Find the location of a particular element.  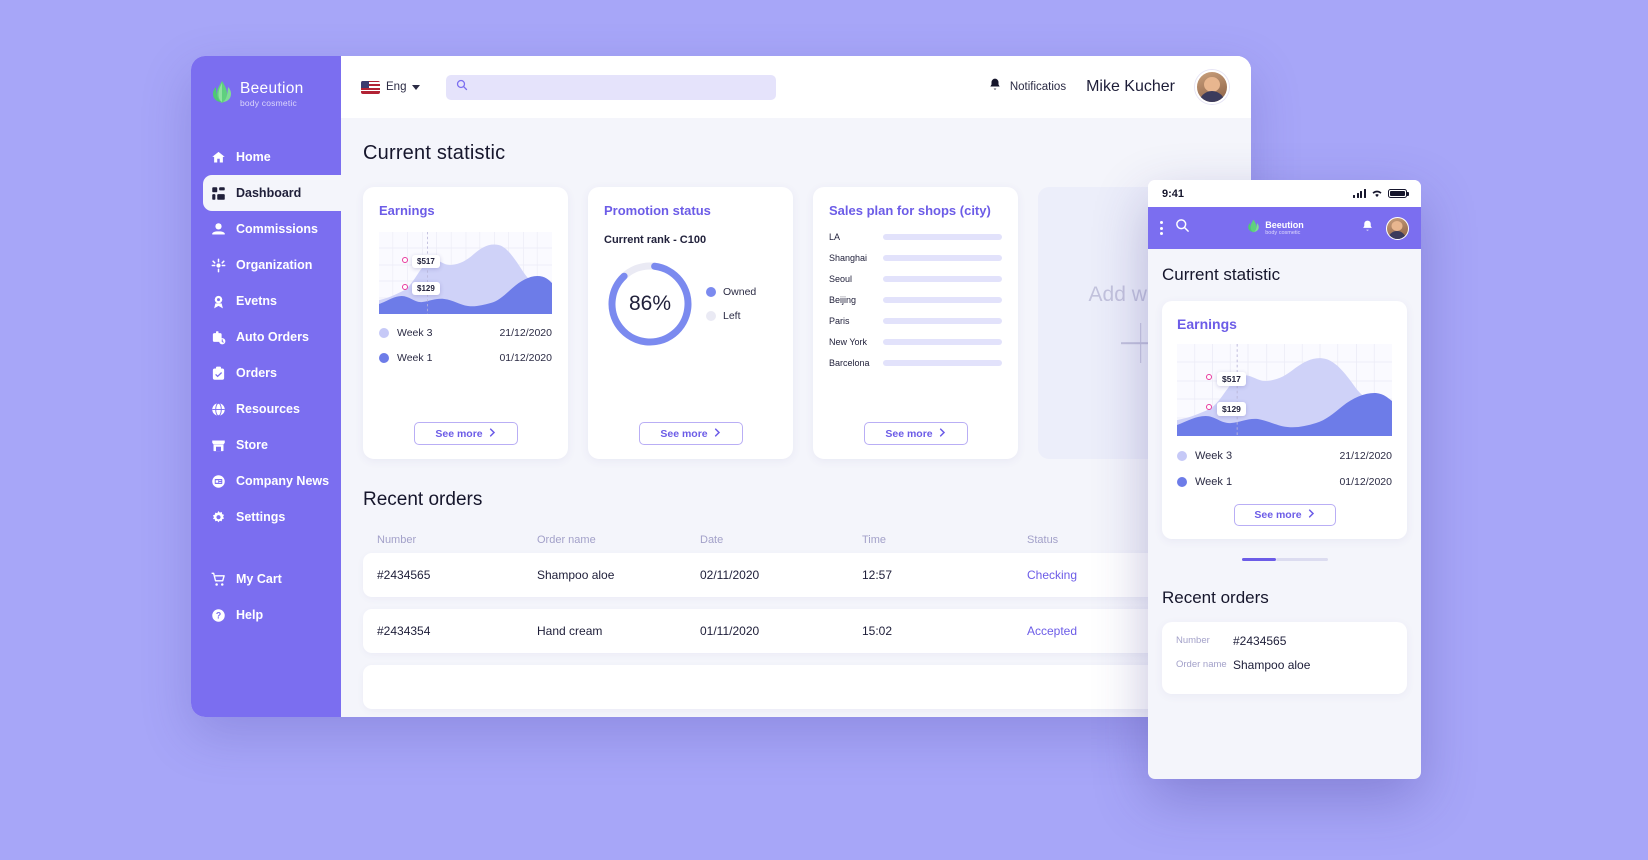

sidebar-item-organization: Organization is located at coordinates (266, 265).